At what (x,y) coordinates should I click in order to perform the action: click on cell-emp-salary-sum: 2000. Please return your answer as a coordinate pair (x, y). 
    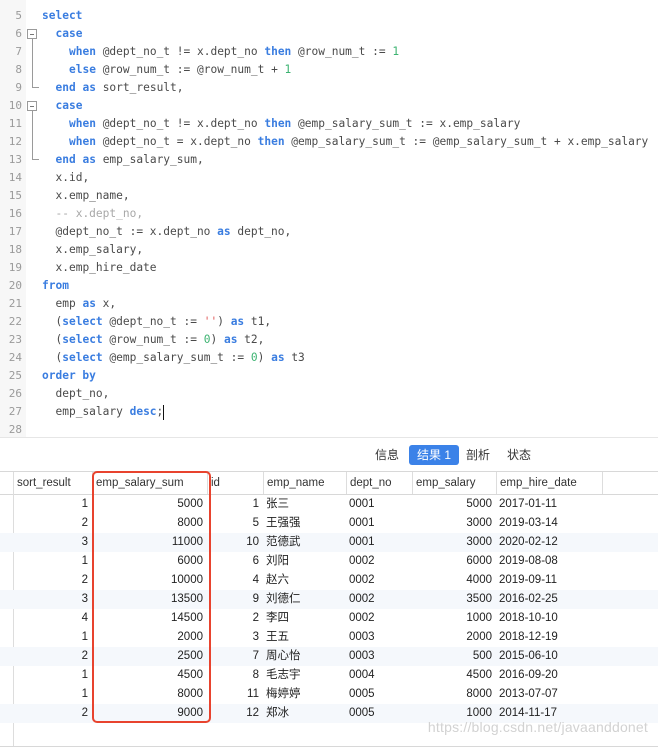
    Looking at the image, I should click on (149, 637).